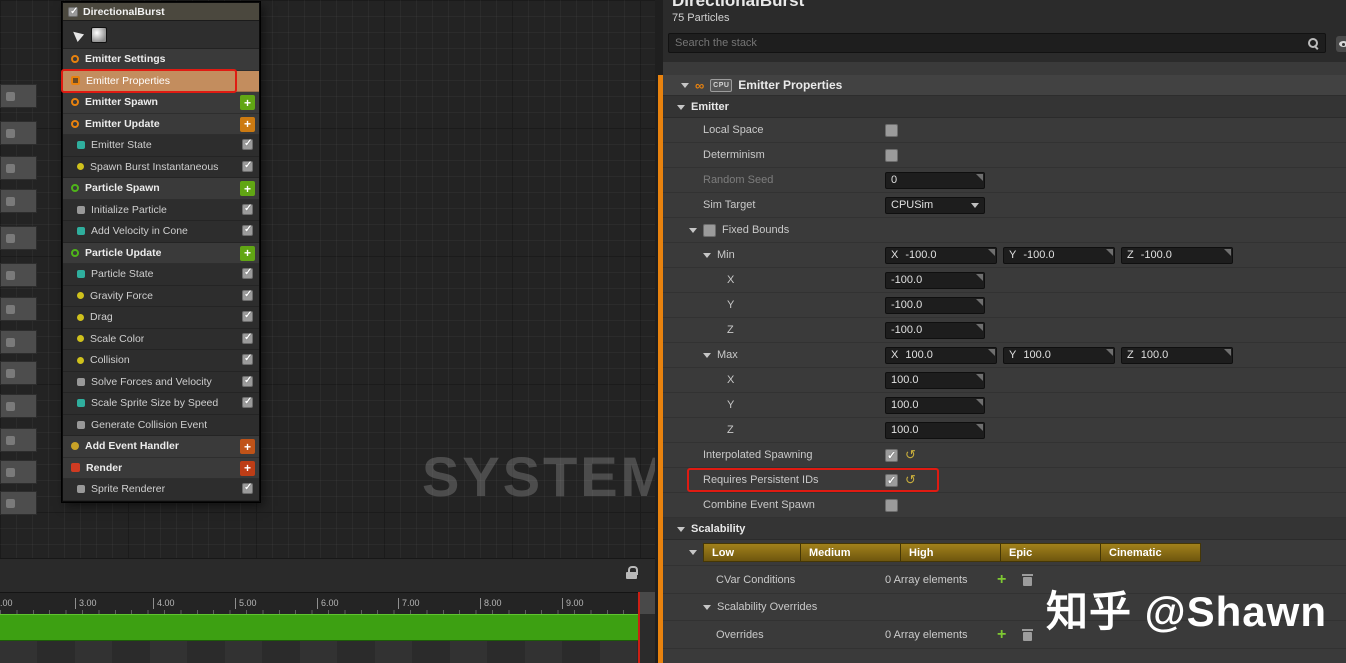 The width and height of the screenshot is (1346, 663). I want to click on max-z-input: Z 100.0, so click(1177, 355).